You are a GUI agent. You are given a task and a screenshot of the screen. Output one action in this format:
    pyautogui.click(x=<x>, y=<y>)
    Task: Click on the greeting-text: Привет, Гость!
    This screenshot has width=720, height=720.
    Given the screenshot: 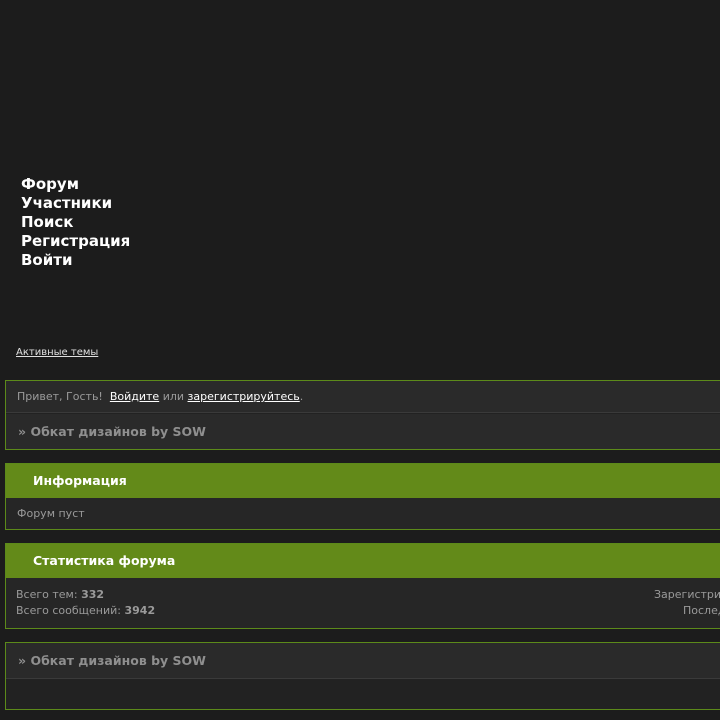 What is the action you would take?
    pyautogui.click(x=60, y=396)
    